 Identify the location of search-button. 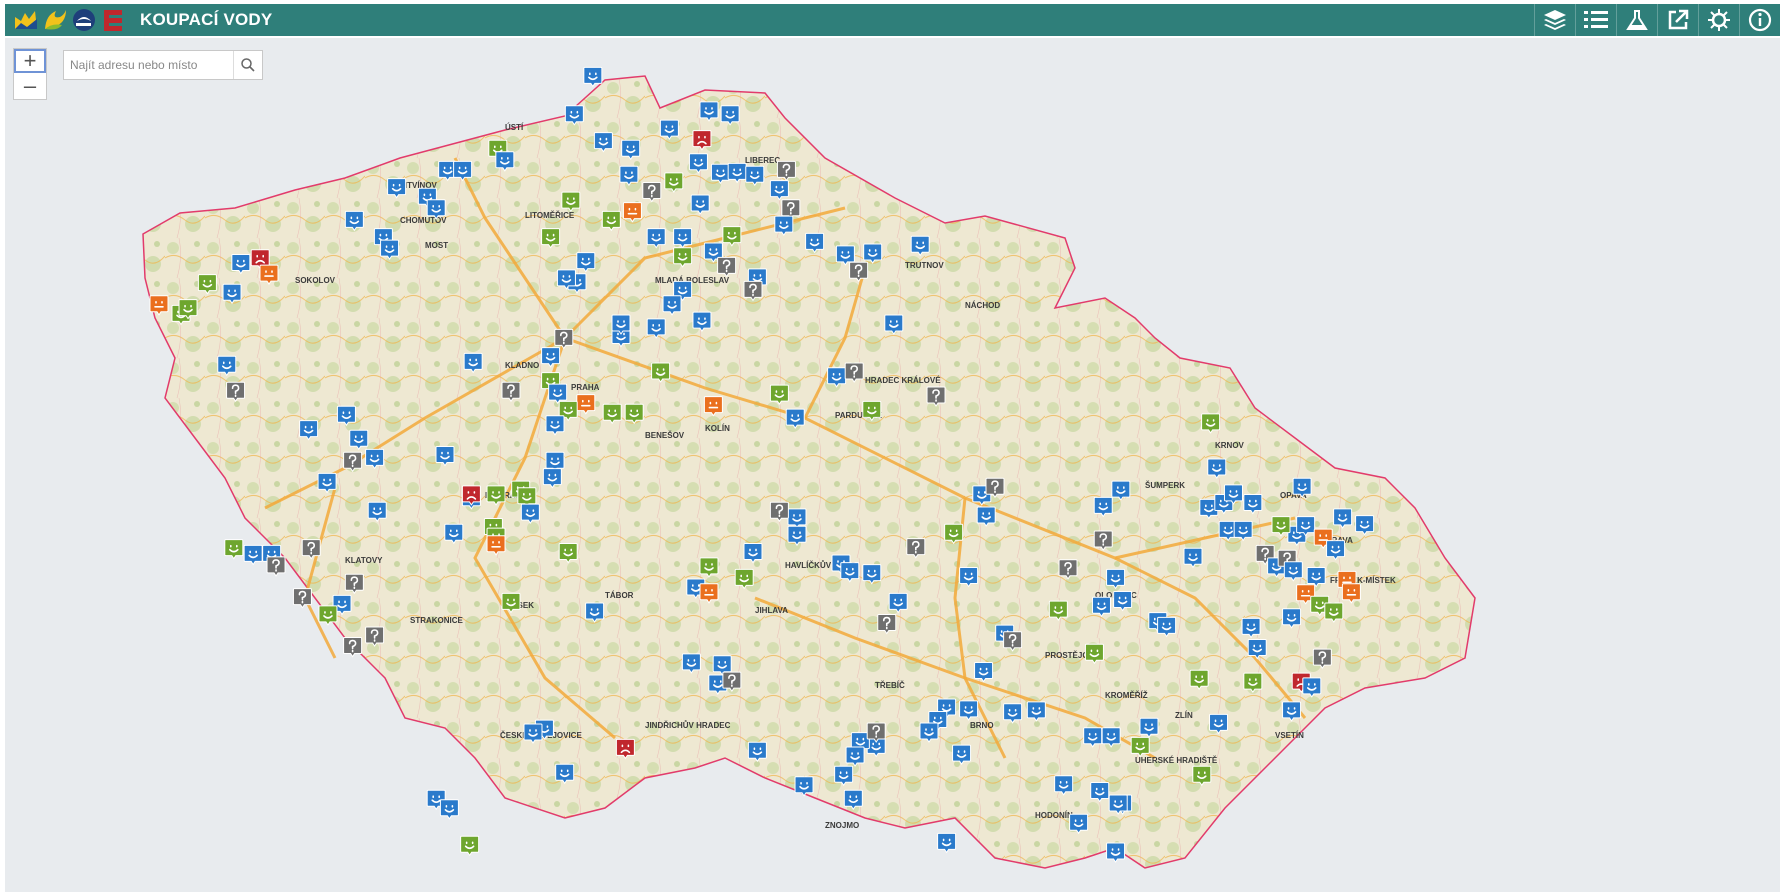
(247, 65).